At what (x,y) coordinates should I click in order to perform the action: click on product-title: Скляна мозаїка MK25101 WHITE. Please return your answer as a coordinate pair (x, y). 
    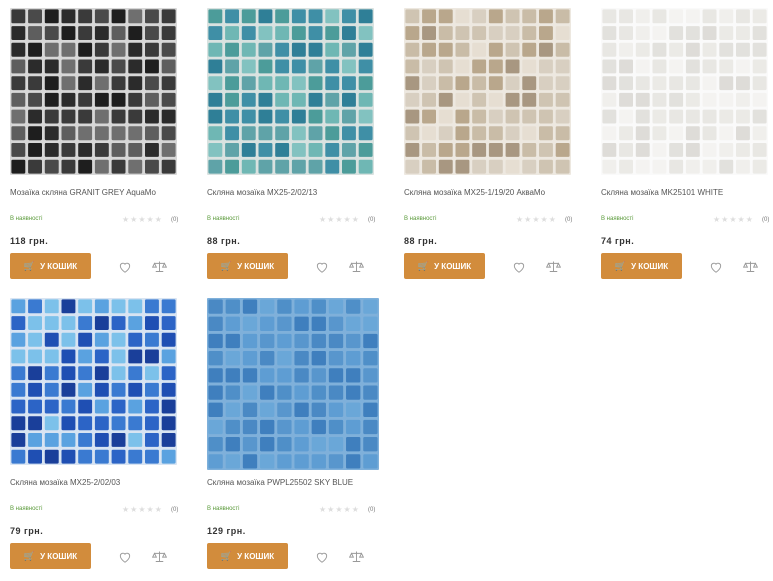
    Looking at the image, I should click on (687, 192).